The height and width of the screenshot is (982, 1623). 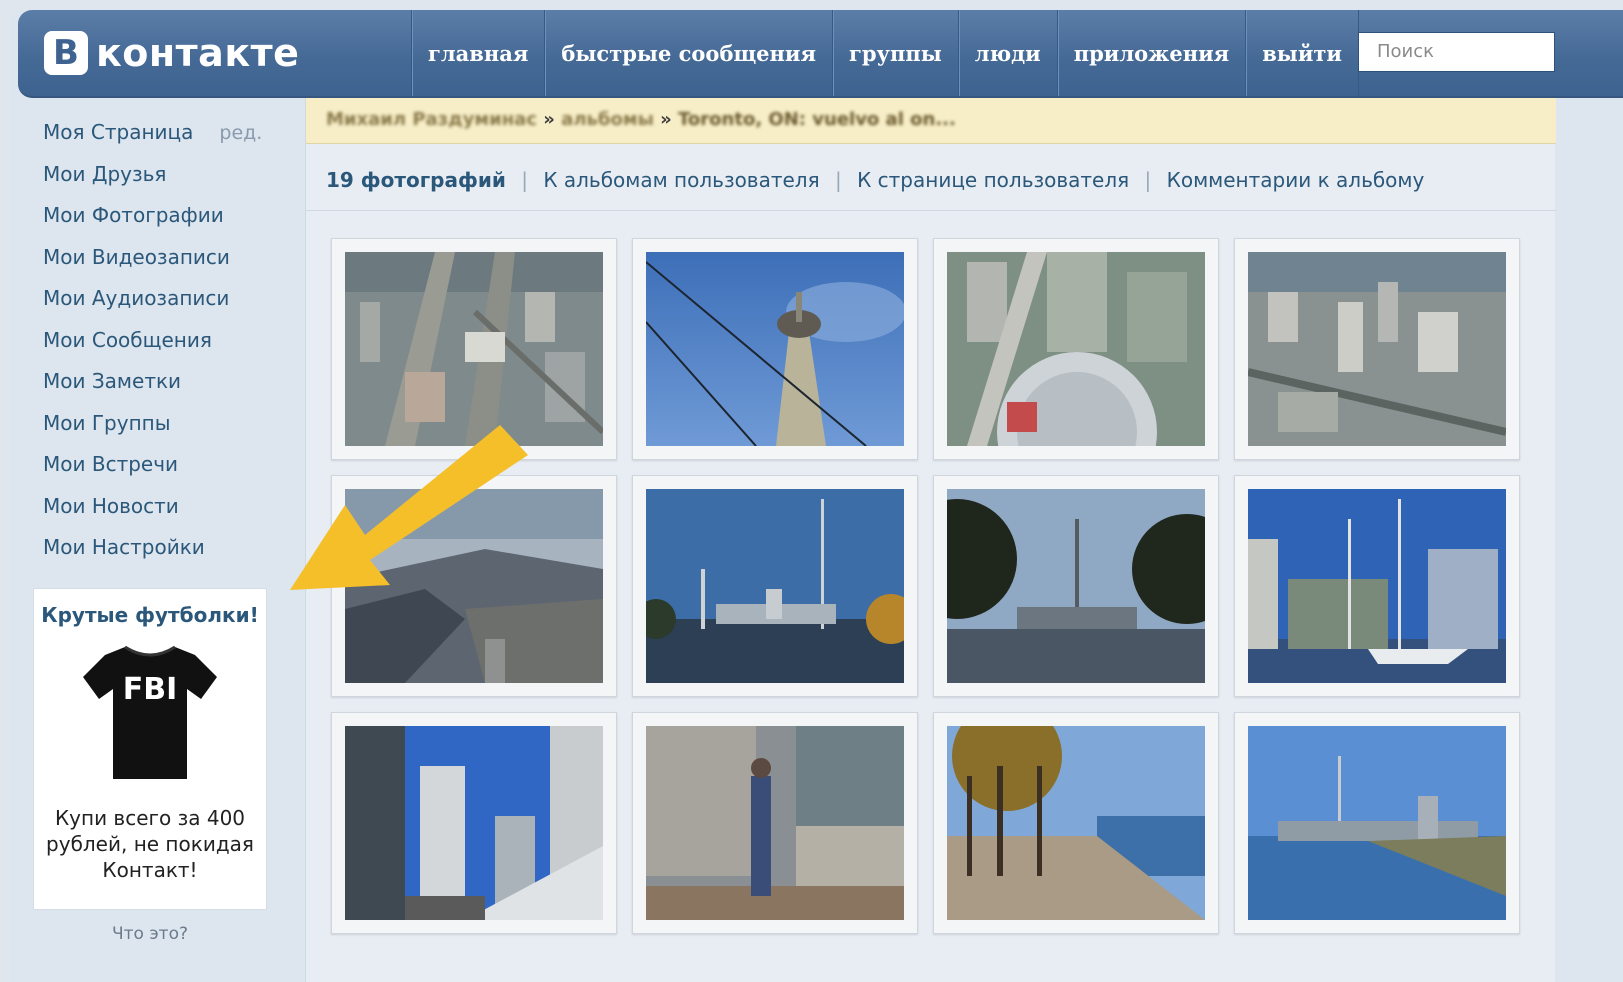 I want to click on tshirt-image: FBI, so click(x=150, y=712).